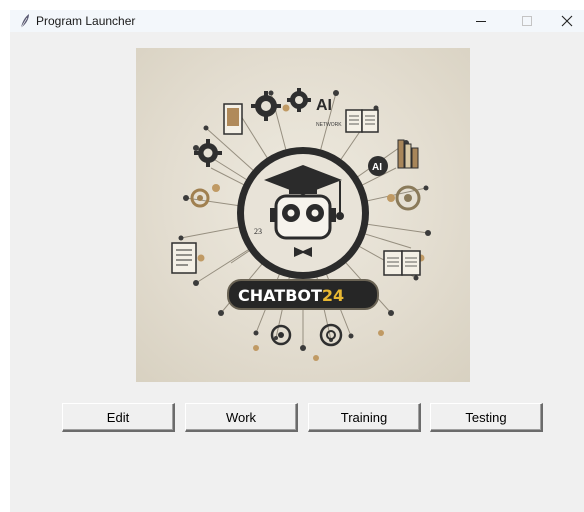  Describe the element at coordinates (233, 119) in the screenshot. I see `phone-icon-top-left` at that location.